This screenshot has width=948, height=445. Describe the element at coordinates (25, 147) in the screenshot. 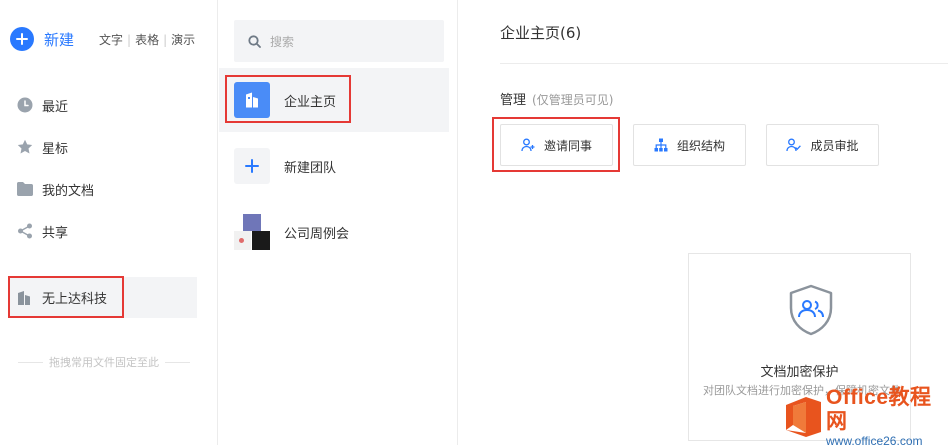

I see `star-icon` at that location.